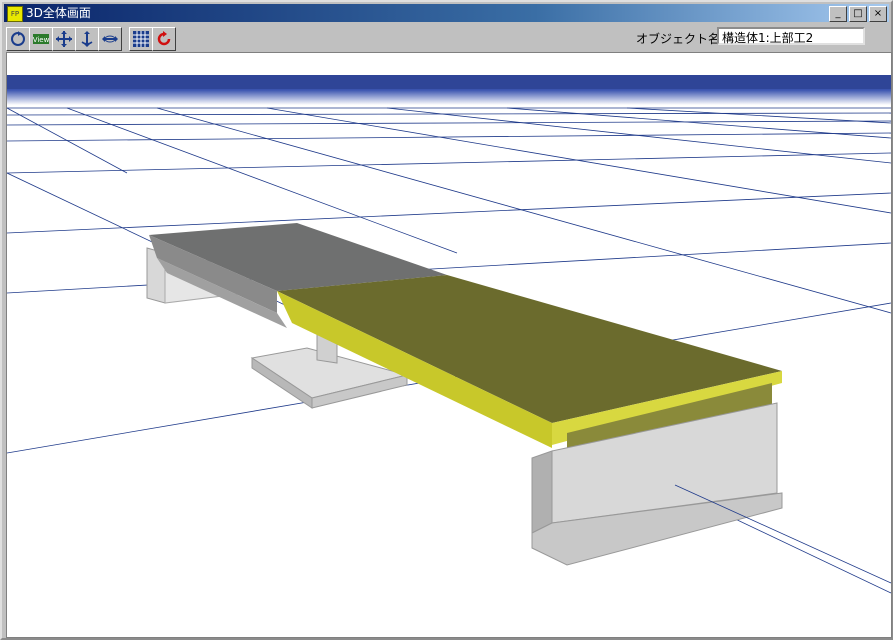  I want to click on view-button: View, so click(41, 39).